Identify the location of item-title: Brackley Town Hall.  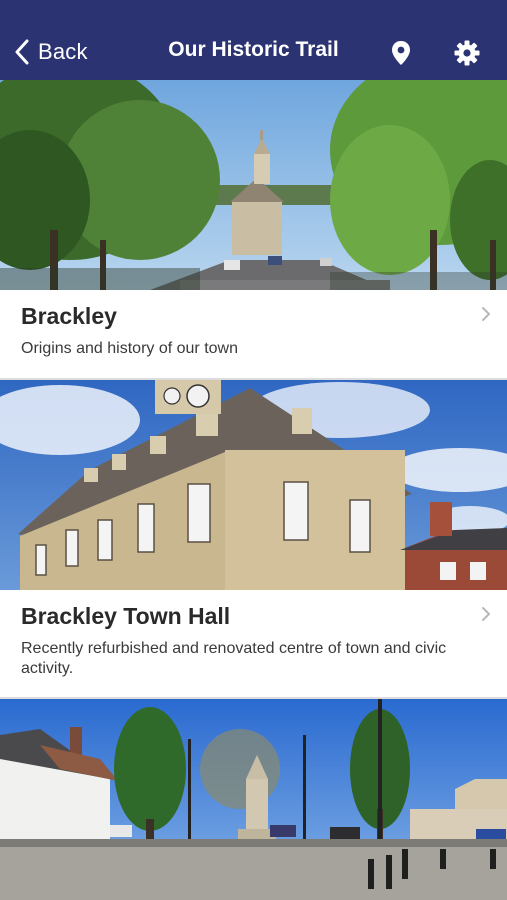
(126, 616).